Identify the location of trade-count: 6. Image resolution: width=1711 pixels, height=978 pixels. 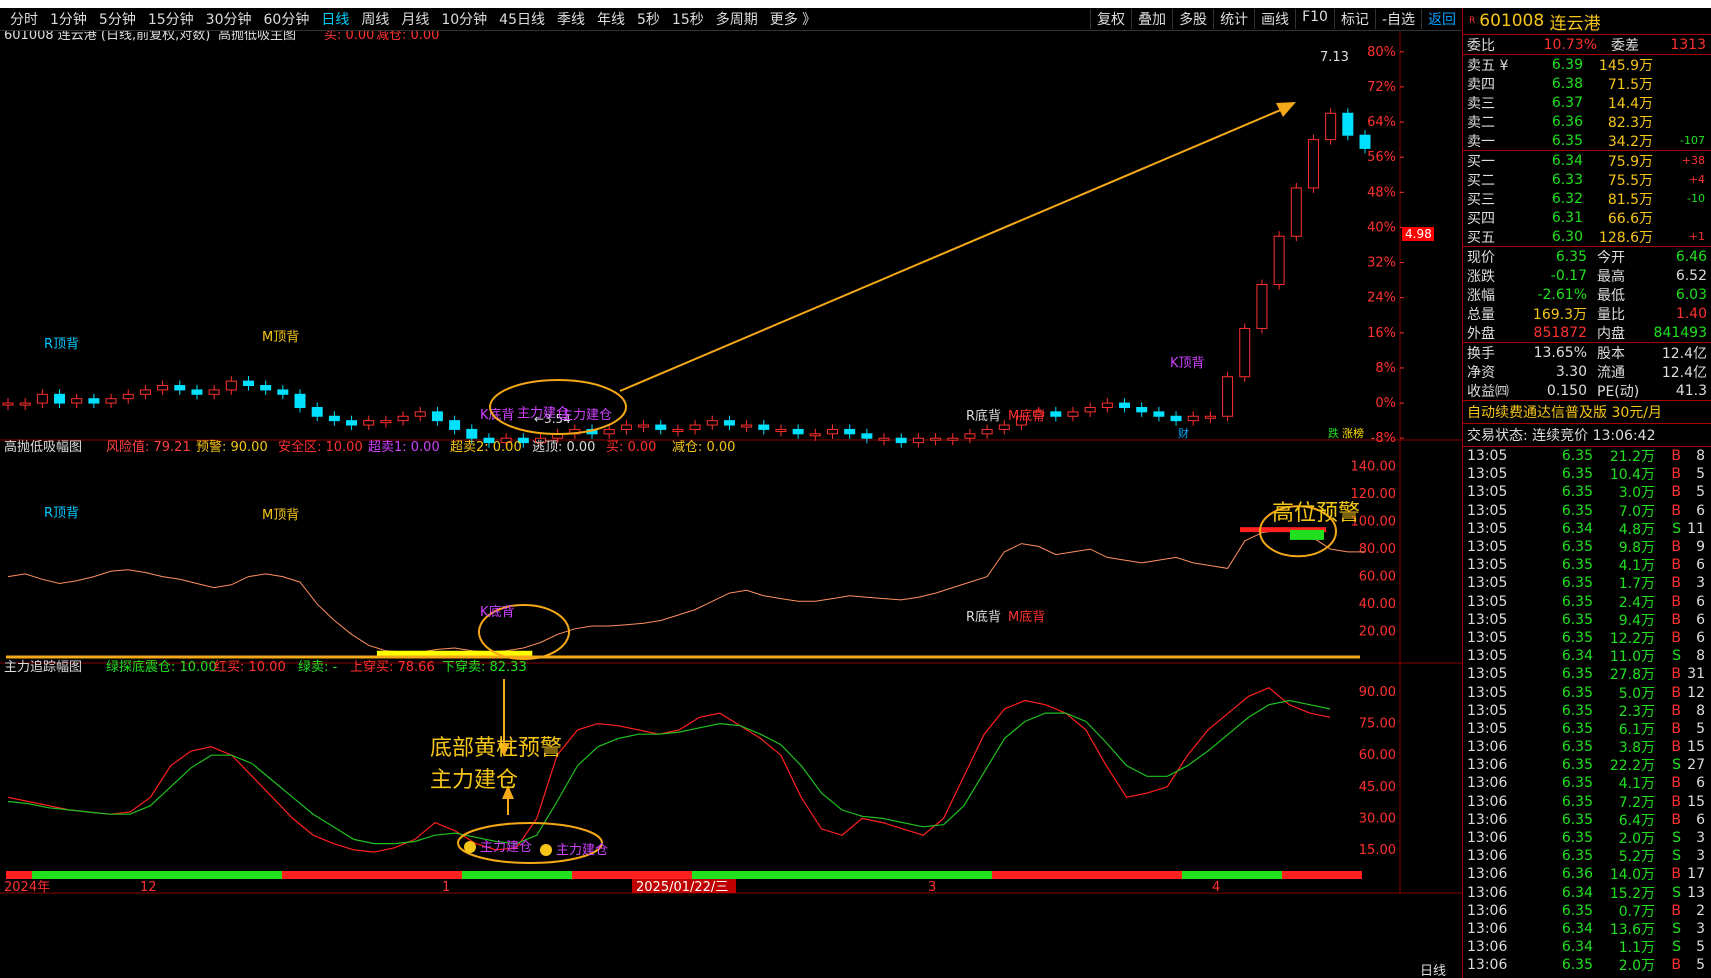
(1700, 783).